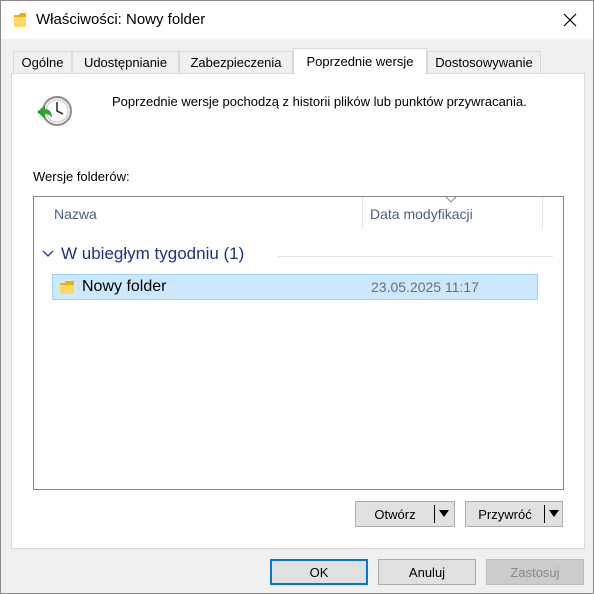  I want to click on close-icon, so click(570, 20).